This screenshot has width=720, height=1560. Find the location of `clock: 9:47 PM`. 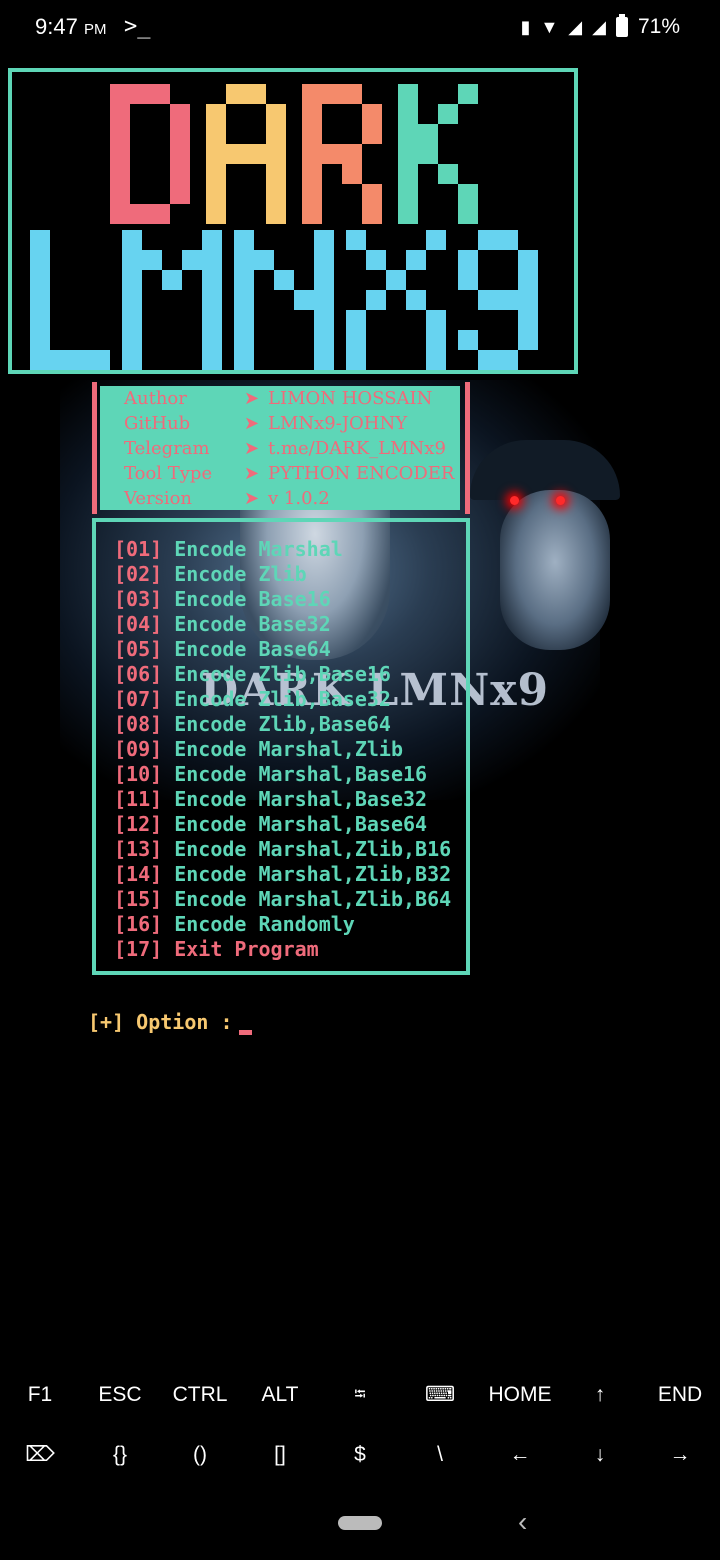

clock: 9:47 PM is located at coordinates (71, 26).